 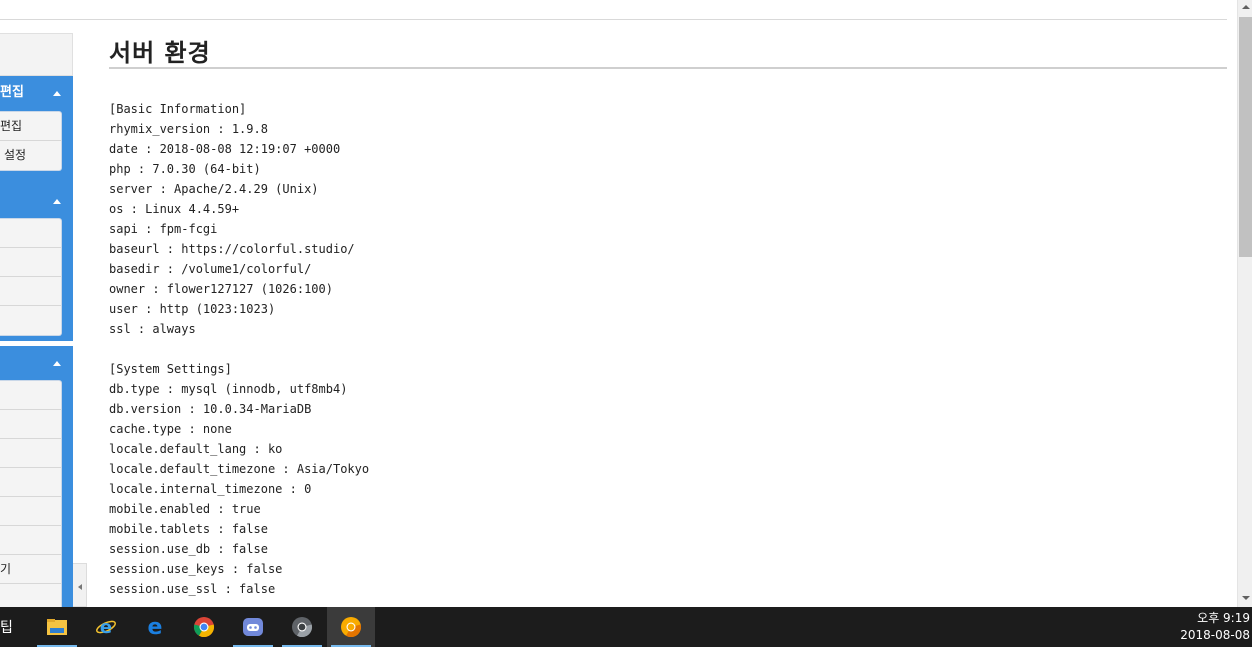 What do you see at coordinates (1210, 627) in the screenshot?
I see `system-clock: 오후 9:19 2018-08-08` at bounding box center [1210, 627].